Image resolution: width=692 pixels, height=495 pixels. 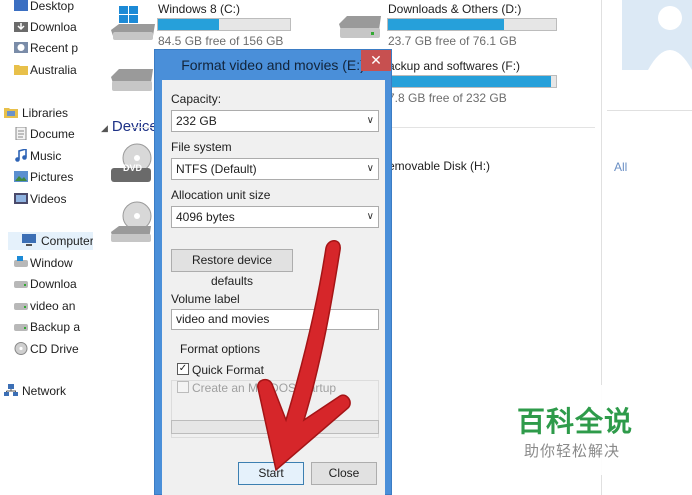 I want to click on file-system-value: NTFS (Default), so click(x=216, y=169).